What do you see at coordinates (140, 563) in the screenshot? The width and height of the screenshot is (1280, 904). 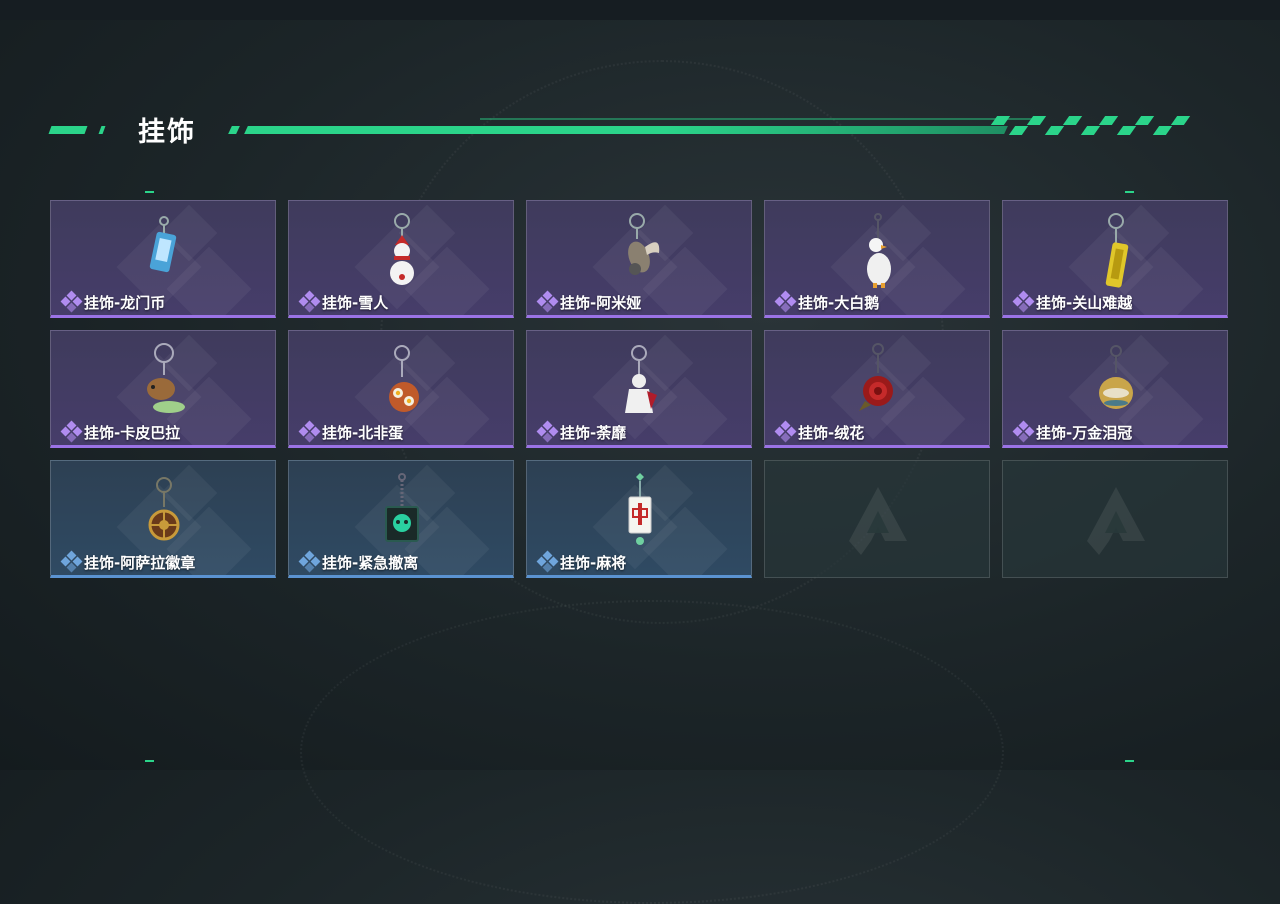 I see `charm-label: 挂饰-阿萨拉徽章` at bounding box center [140, 563].